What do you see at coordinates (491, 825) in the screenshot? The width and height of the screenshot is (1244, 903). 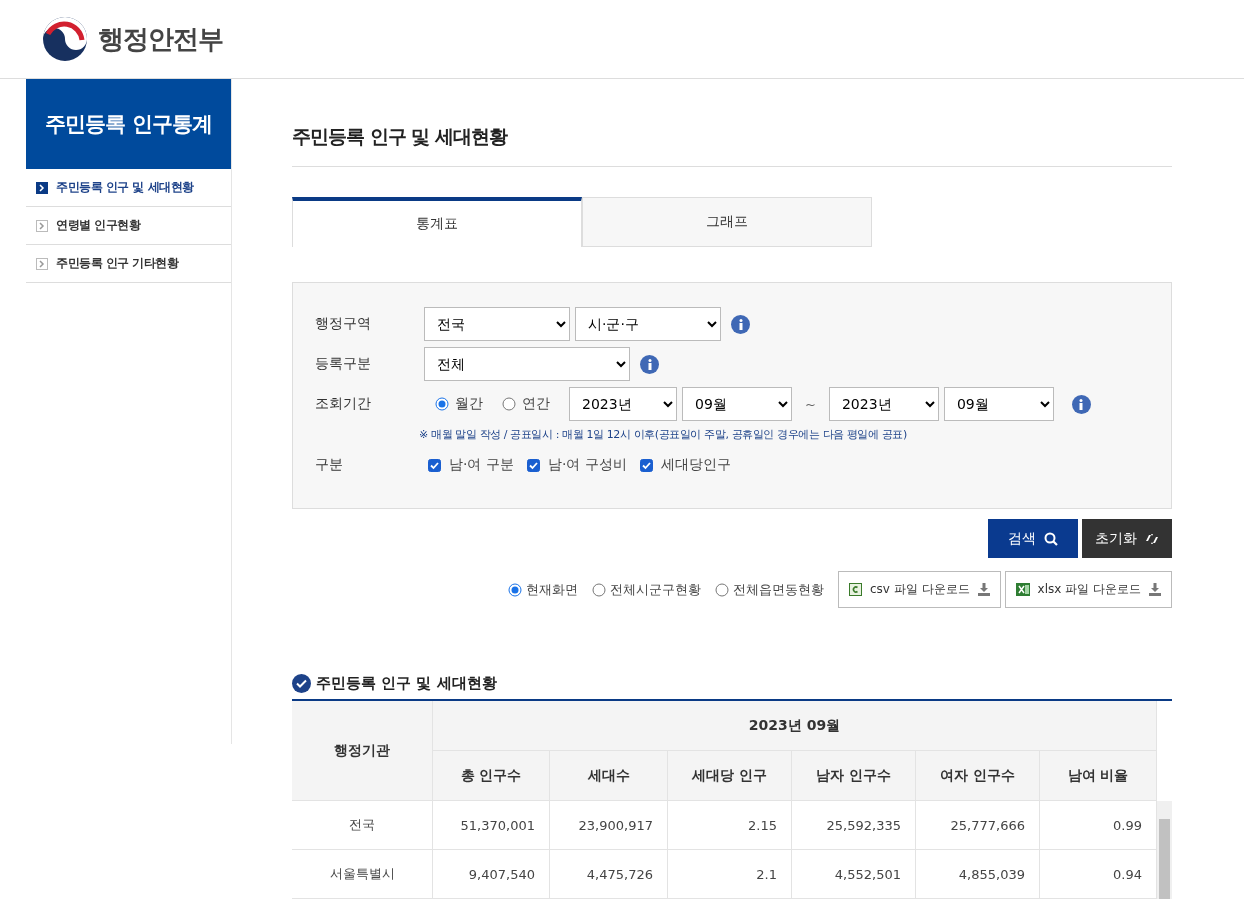 I see `table-cell: 51,370,001` at bounding box center [491, 825].